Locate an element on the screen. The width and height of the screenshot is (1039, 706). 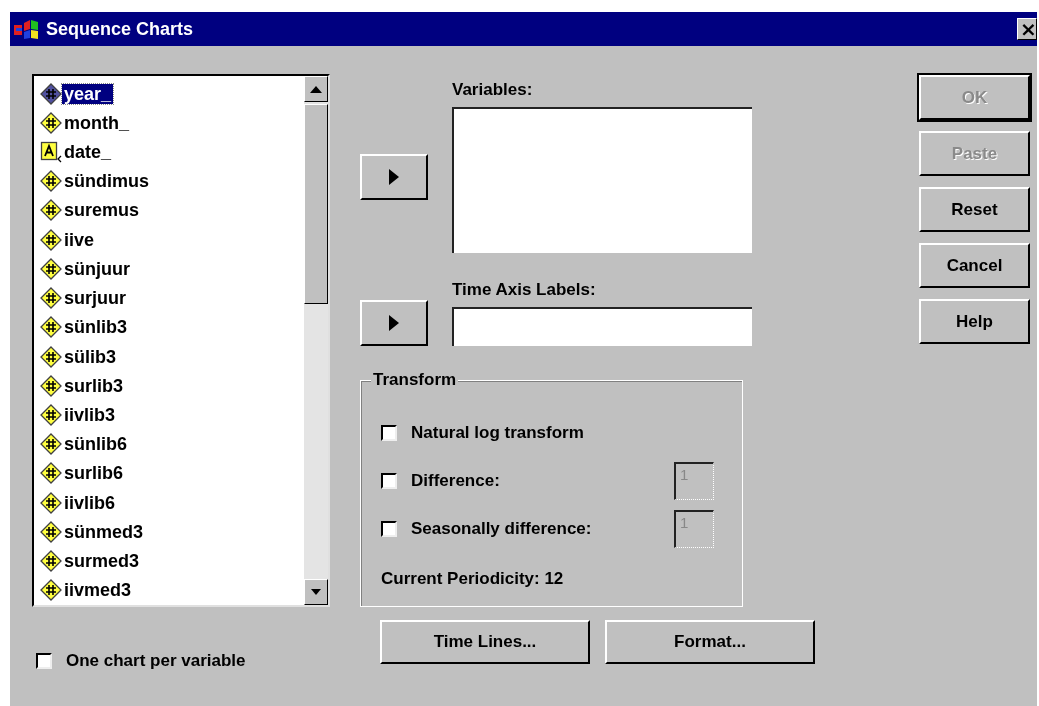
window-title: Sequence Charts is located at coordinates (120, 29).